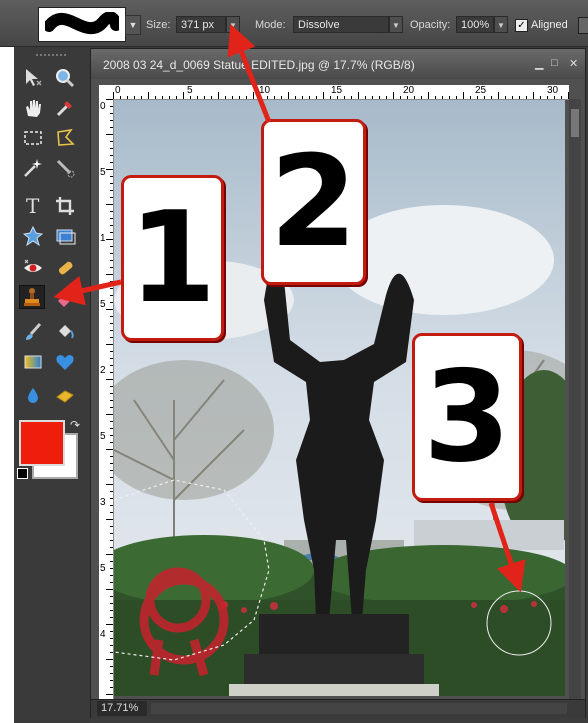 Image resolution: width=588 pixels, height=723 pixels. What do you see at coordinates (33, 206) in the screenshot?
I see `type-tool-icon: T` at bounding box center [33, 206].